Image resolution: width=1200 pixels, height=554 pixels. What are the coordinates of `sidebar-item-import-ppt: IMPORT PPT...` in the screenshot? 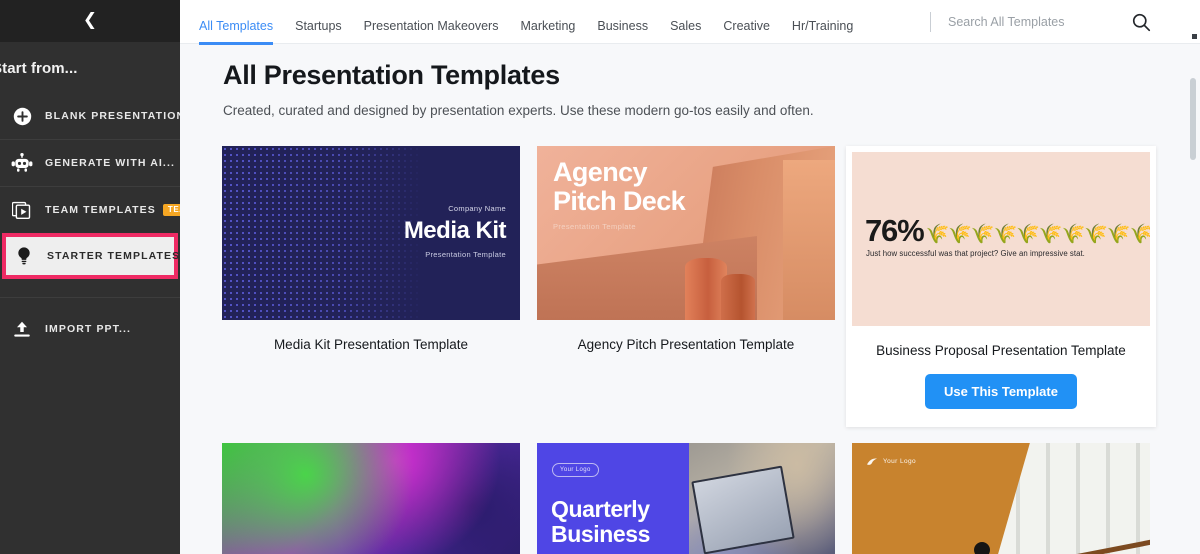 It's located at (90, 329).